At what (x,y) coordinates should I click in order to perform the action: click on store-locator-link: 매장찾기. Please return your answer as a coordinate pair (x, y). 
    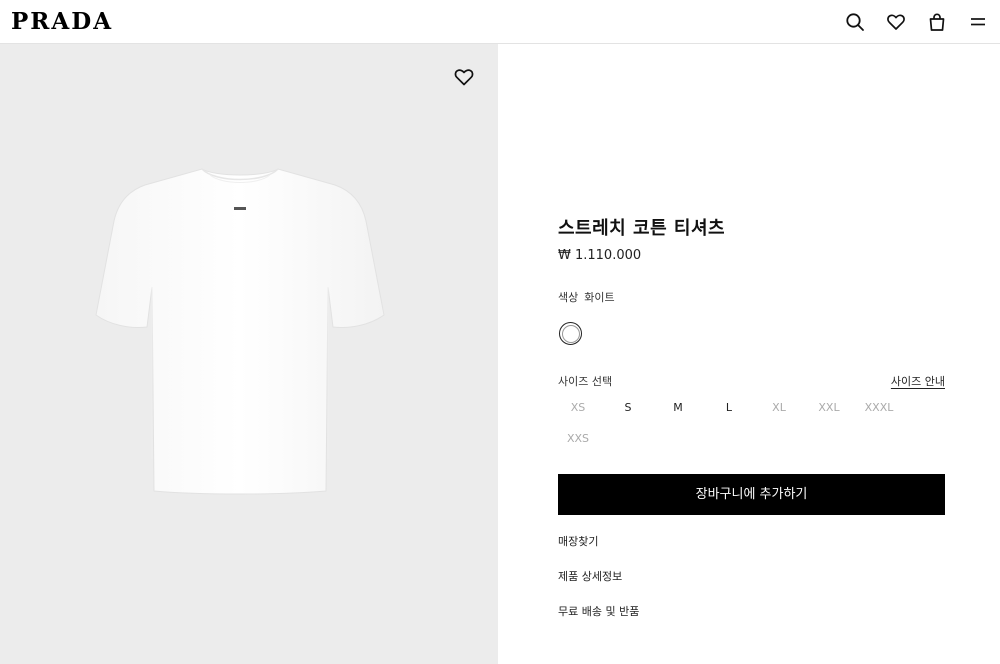
    Looking at the image, I should click on (578, 541).